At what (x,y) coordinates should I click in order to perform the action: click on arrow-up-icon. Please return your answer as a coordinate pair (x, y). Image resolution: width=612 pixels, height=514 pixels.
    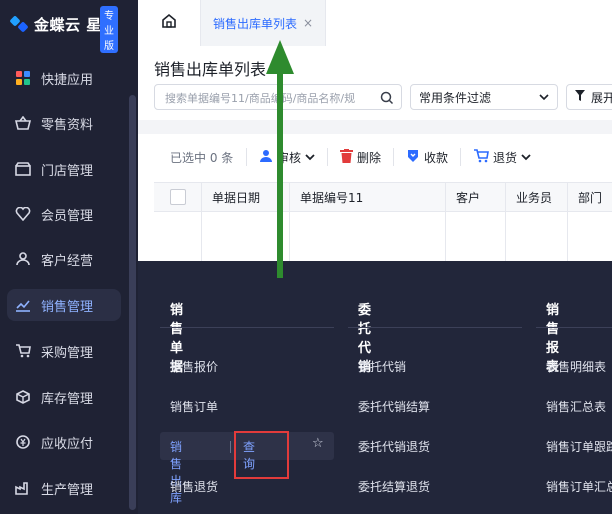
    Looking at the image, I should click on (280, 57).